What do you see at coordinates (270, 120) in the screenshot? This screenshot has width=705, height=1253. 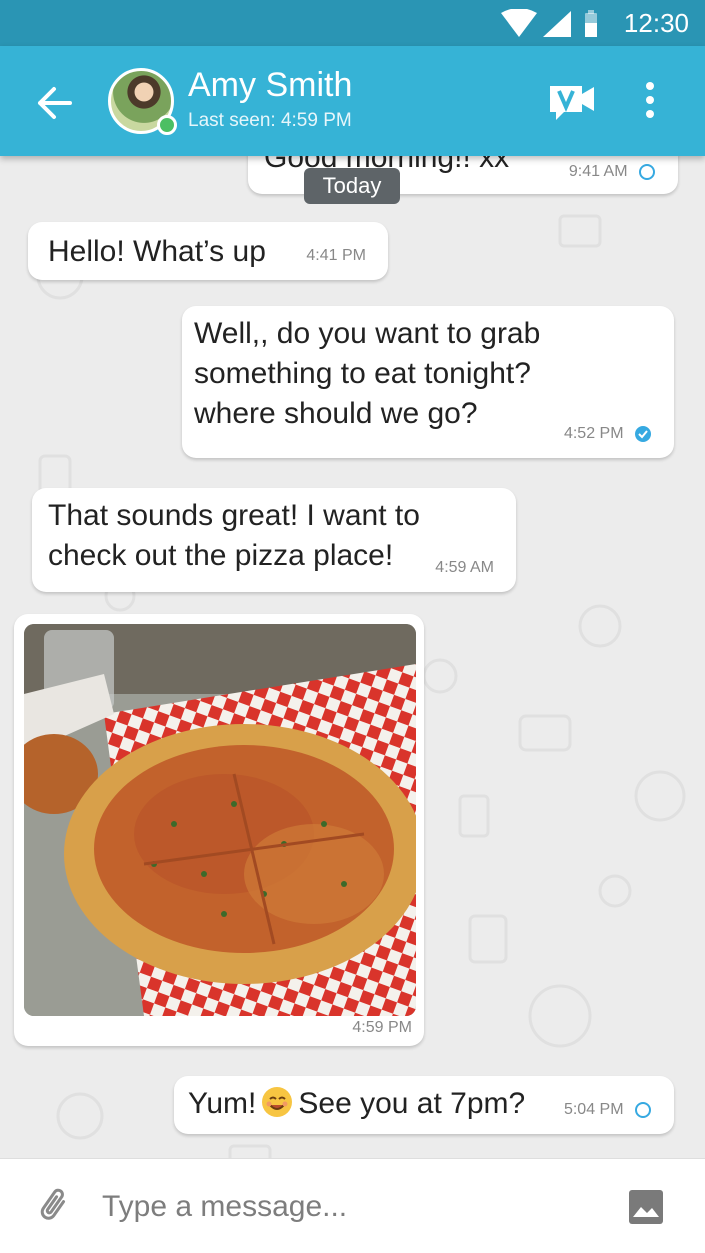 I see `last-seen-status: Last seen: 4:59 PM` at bounding box center [270, 120].